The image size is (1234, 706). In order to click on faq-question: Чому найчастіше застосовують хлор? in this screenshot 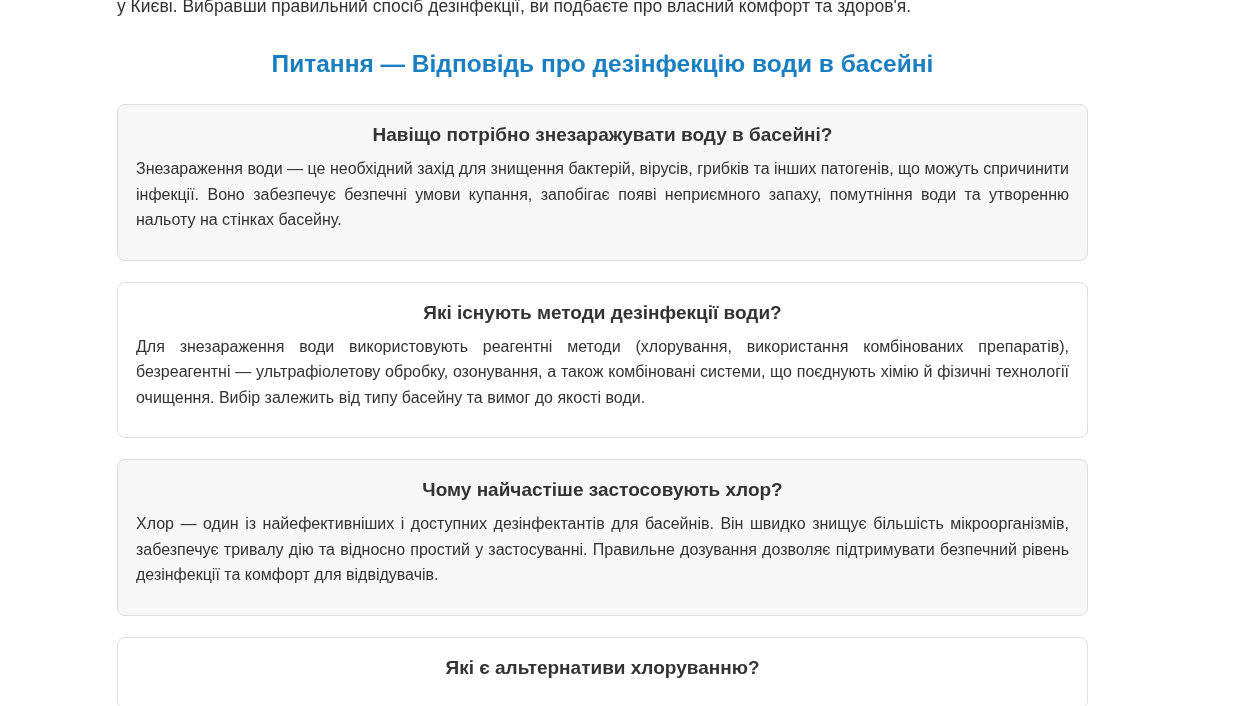, I will do `click(602, 490)`.